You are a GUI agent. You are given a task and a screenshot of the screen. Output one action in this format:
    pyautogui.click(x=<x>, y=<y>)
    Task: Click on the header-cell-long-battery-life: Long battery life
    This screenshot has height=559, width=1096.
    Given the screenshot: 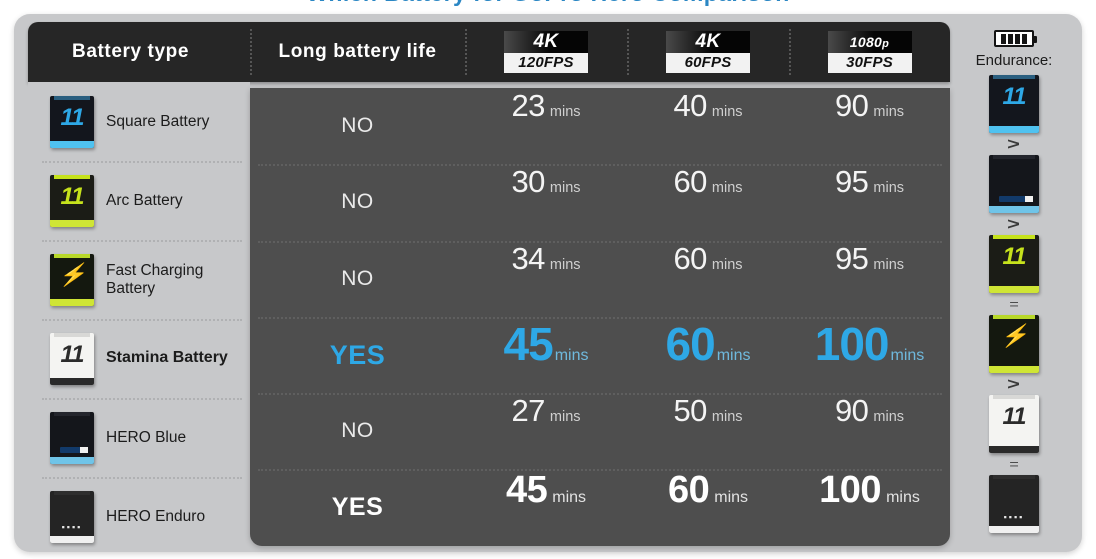 What is the action you would take?
    pyautogui.click(x=357, y=52)
    